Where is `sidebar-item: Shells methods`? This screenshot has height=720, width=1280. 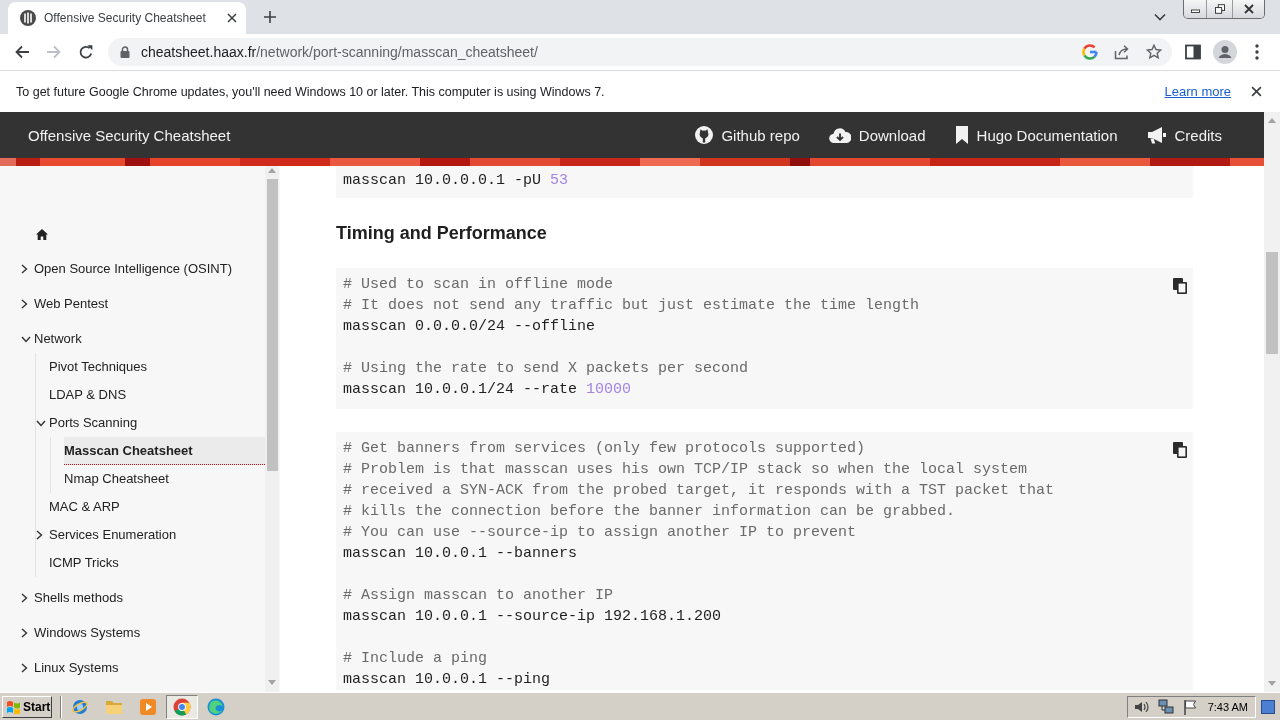
sidebar-item: Shells methods is located at coordinates (149, 598).